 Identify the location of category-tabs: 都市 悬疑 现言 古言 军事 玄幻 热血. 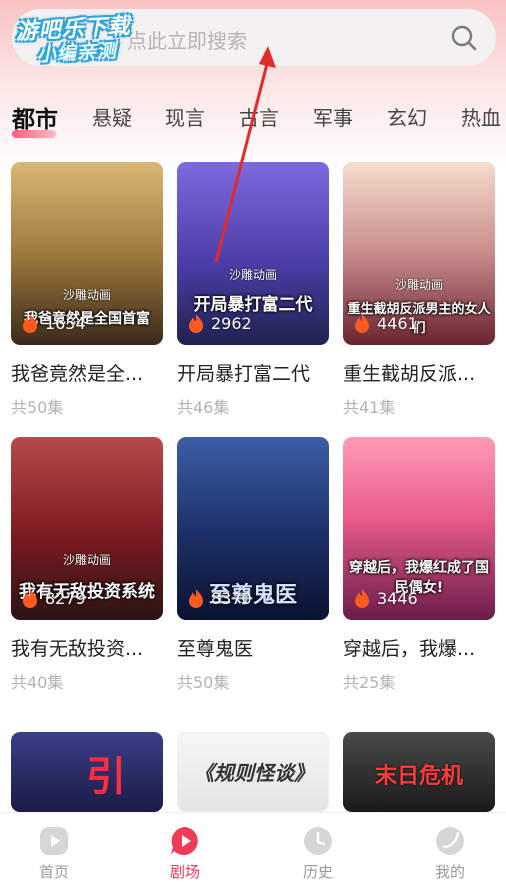
(253, 120).